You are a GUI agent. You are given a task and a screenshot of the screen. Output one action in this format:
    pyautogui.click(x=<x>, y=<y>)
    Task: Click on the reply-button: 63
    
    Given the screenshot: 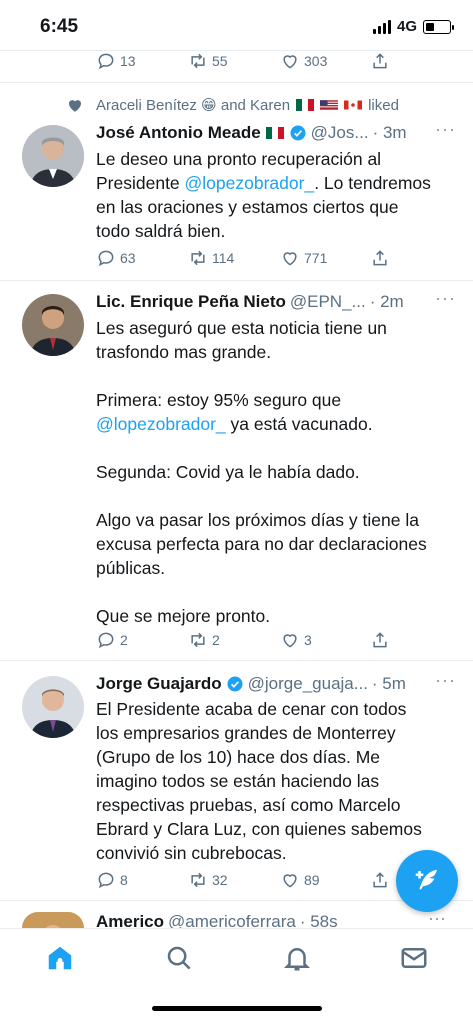 What is the action you would take?
    pyautogui.click(x=116, y=258)
    